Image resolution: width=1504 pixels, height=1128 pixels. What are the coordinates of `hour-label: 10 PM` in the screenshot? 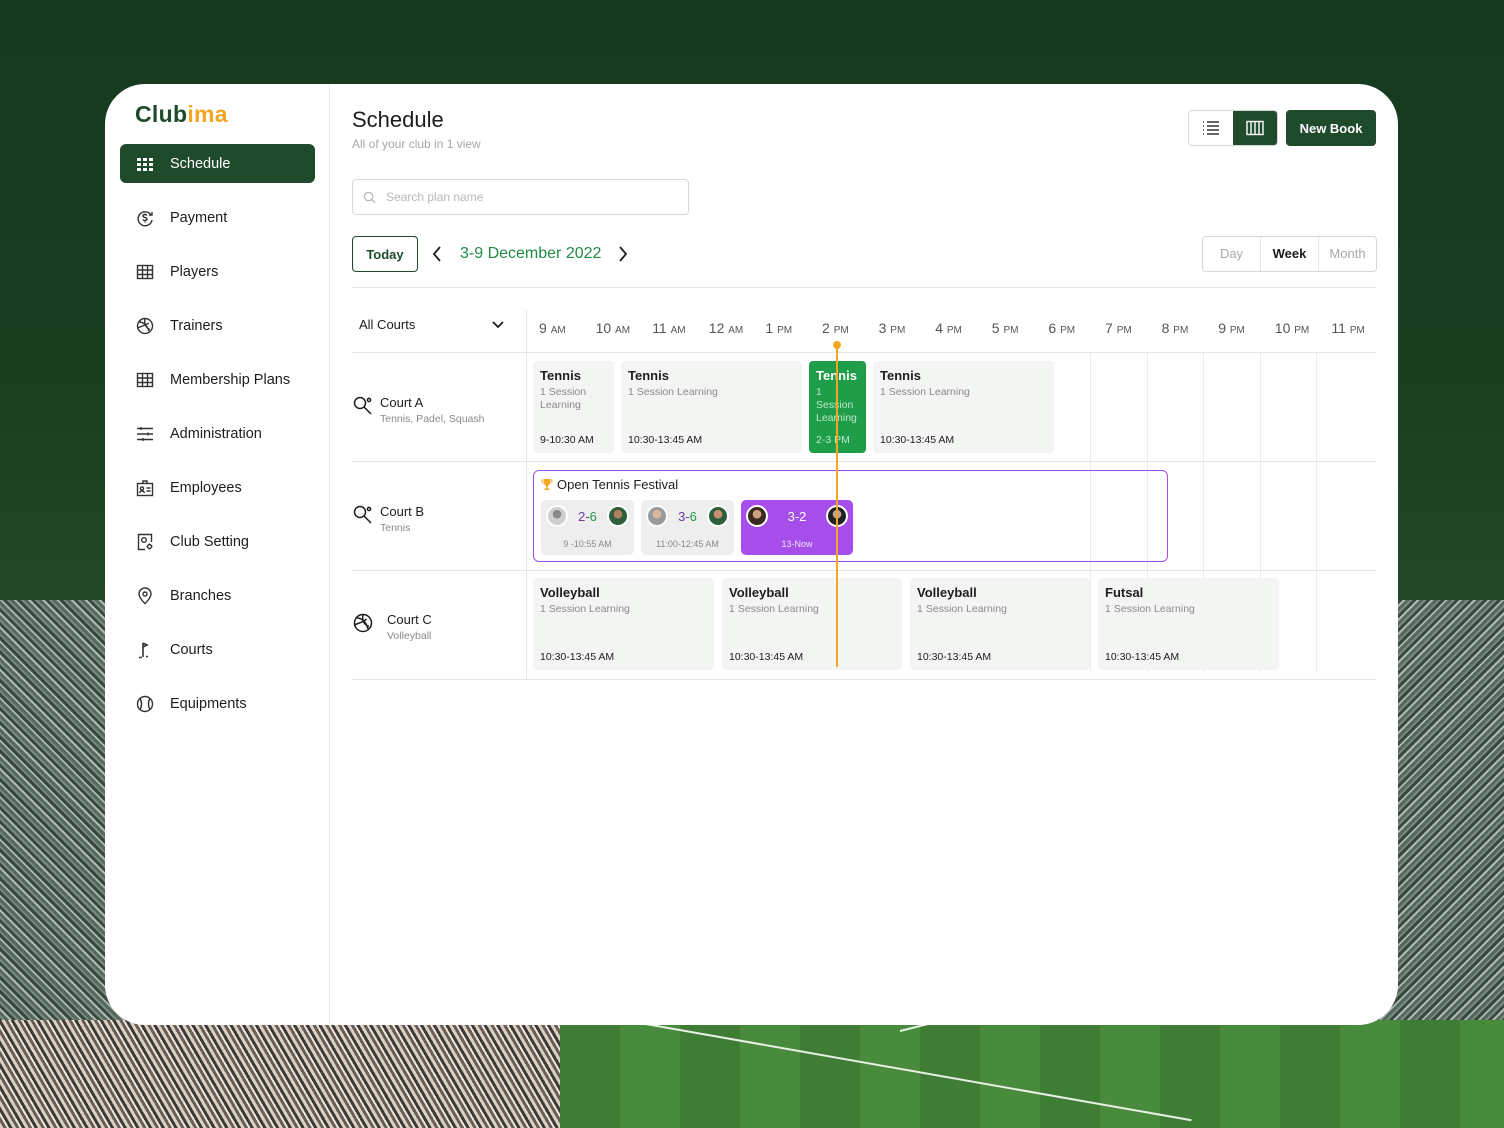 It's located at (1292, 328).